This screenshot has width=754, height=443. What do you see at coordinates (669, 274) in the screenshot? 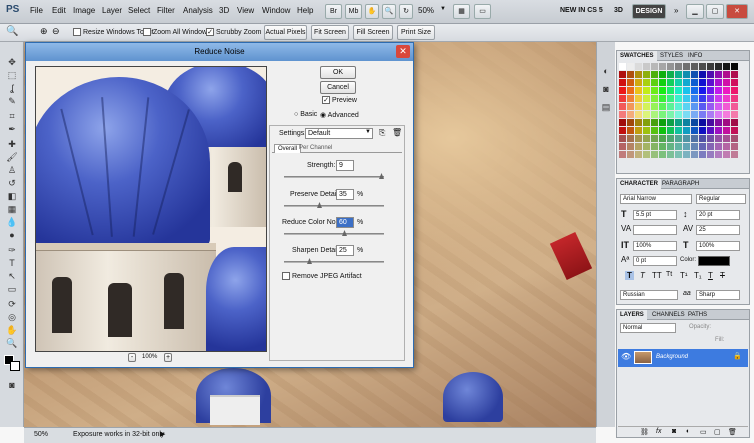
I see `small-caps-icon: Tt` at bounding box center [669, 274].